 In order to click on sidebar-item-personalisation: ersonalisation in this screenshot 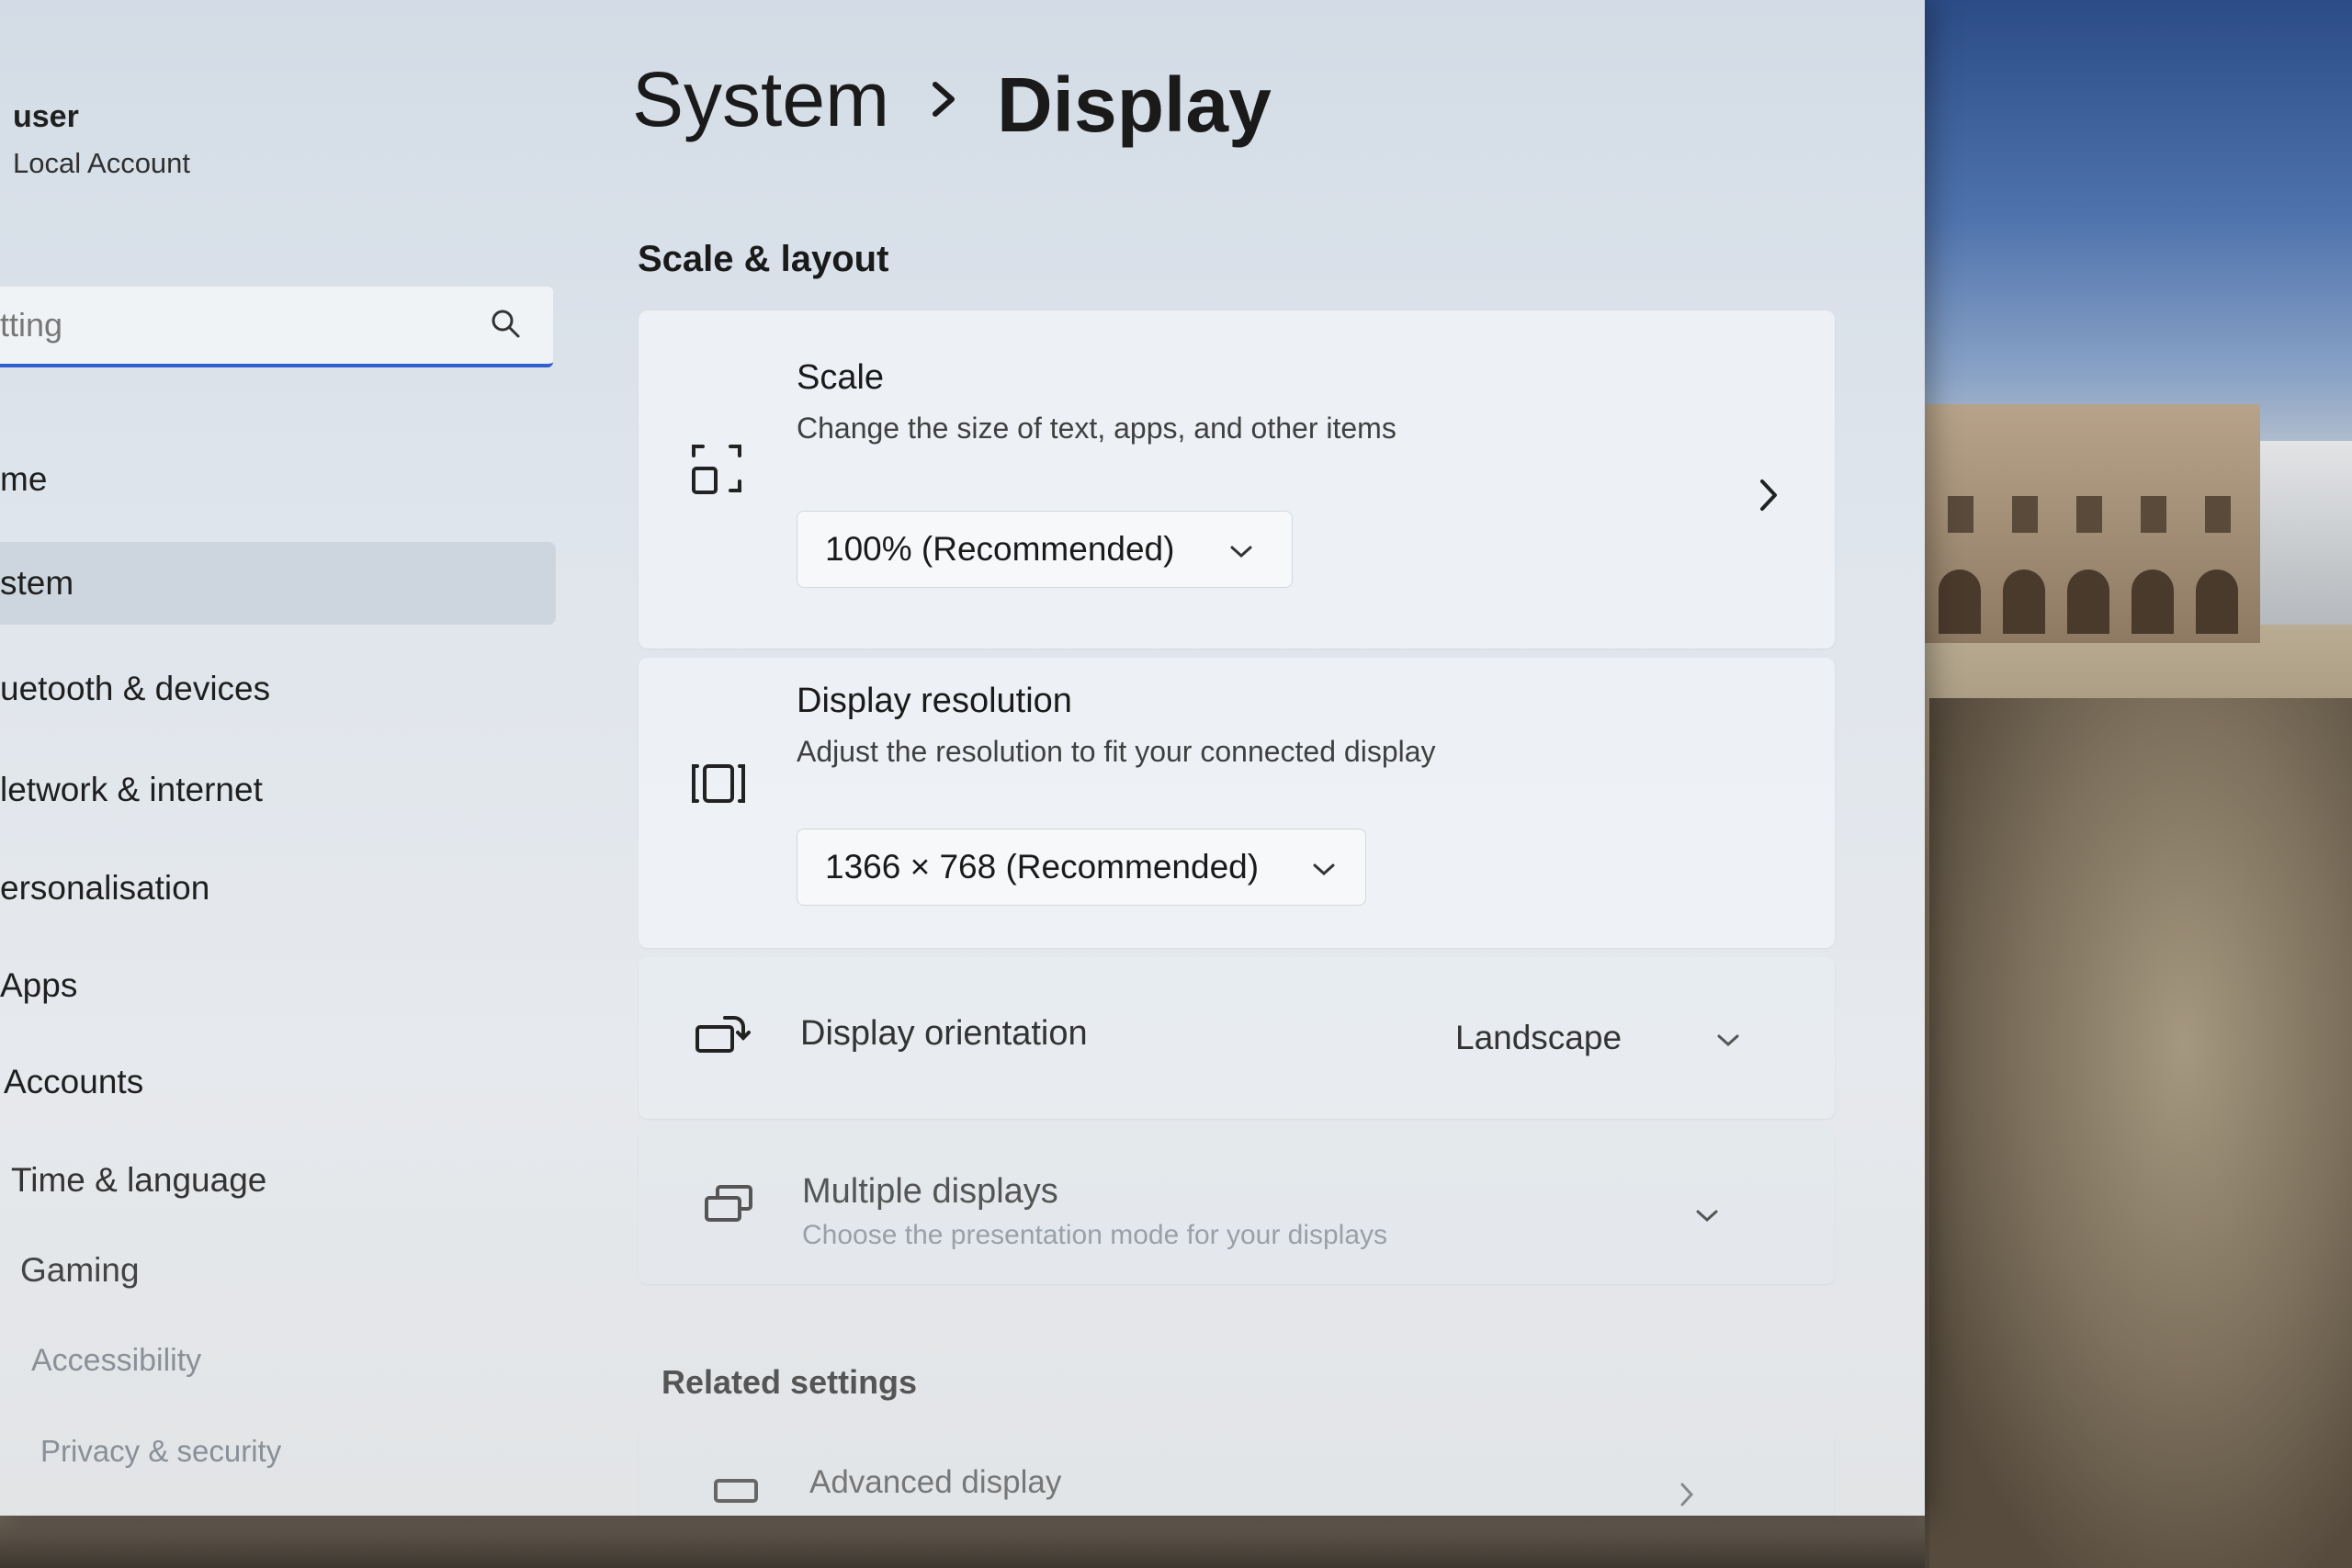, I will do `click(278, 889)`.